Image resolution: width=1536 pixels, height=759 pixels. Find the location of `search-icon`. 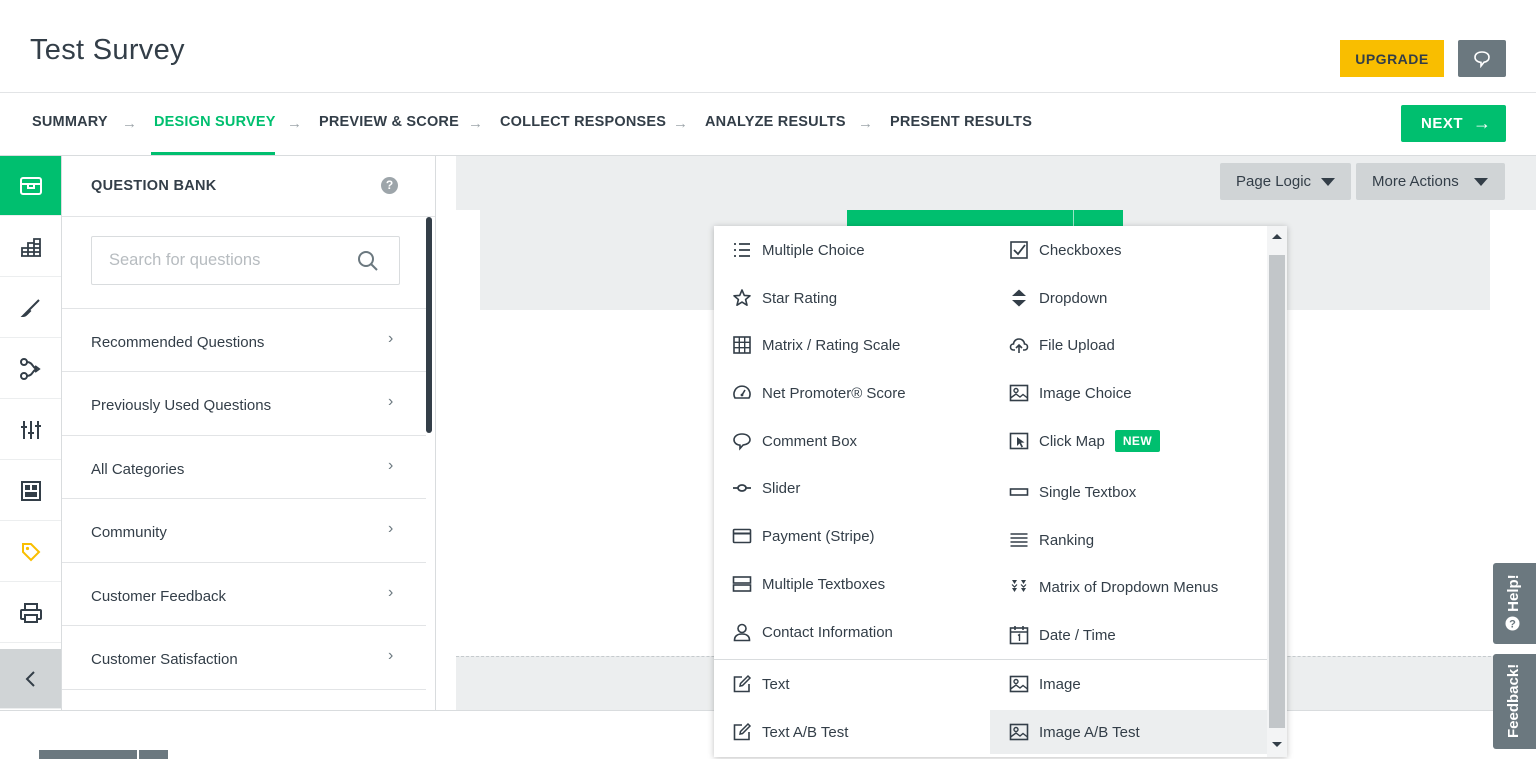

search-icon is located at coordinates (368, 261).